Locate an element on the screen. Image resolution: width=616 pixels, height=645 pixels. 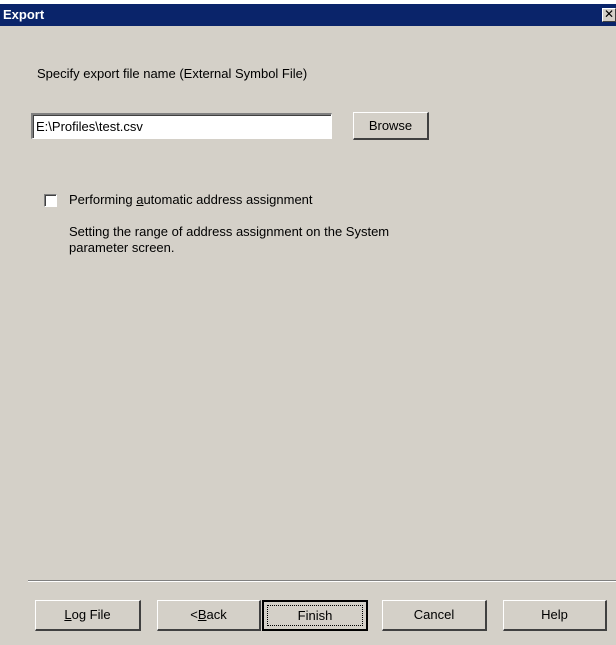
close-button: ✕ is located at coordinates (609, 15).